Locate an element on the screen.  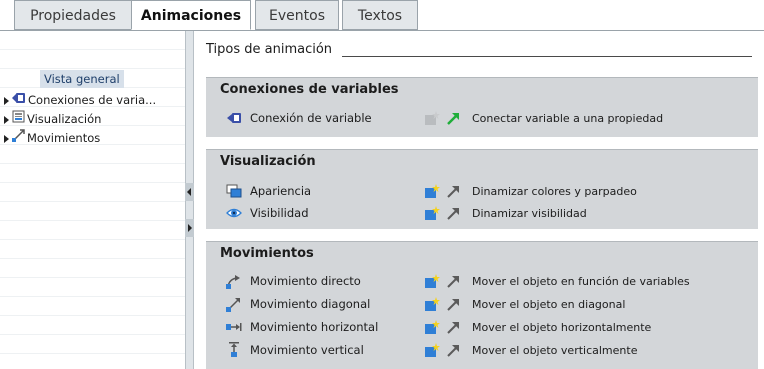
direct-movement-icon is located at coordinates (234, 281).